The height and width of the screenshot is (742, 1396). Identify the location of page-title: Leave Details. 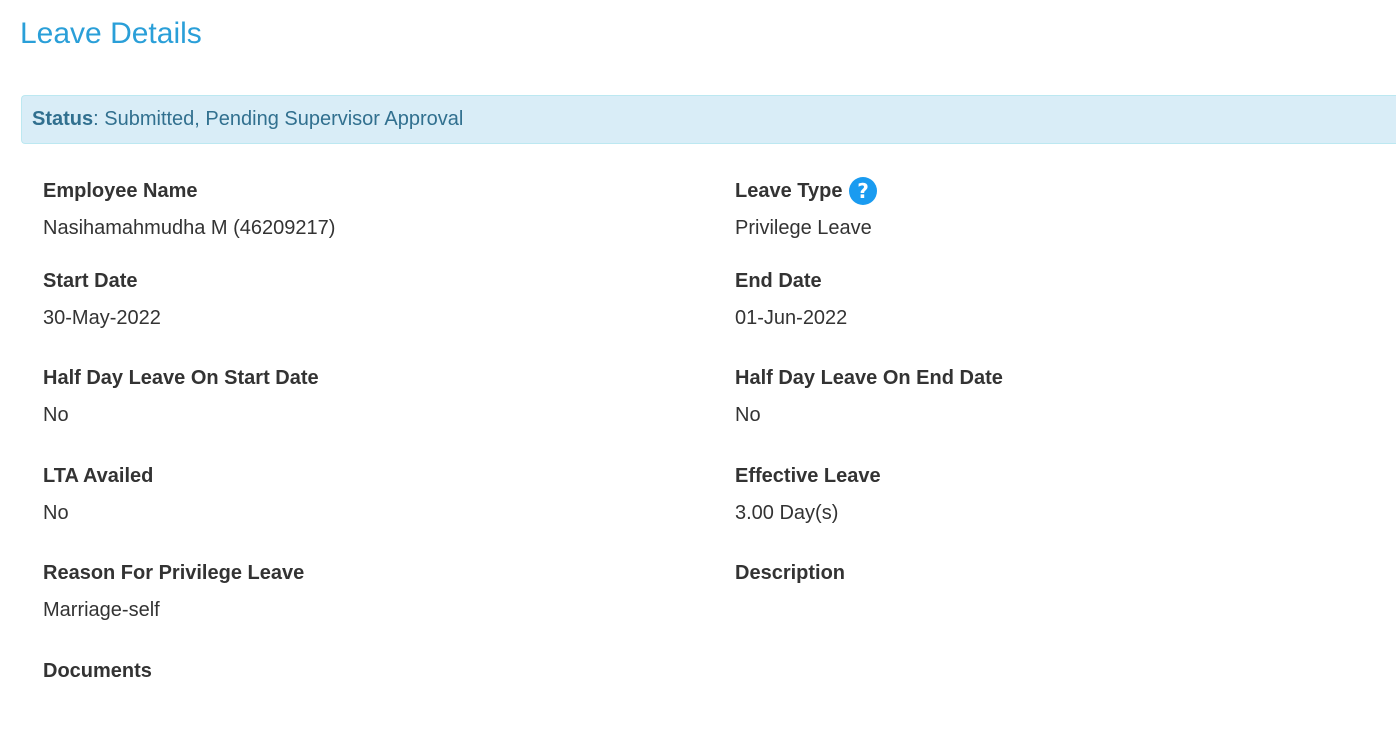
(111, 33).